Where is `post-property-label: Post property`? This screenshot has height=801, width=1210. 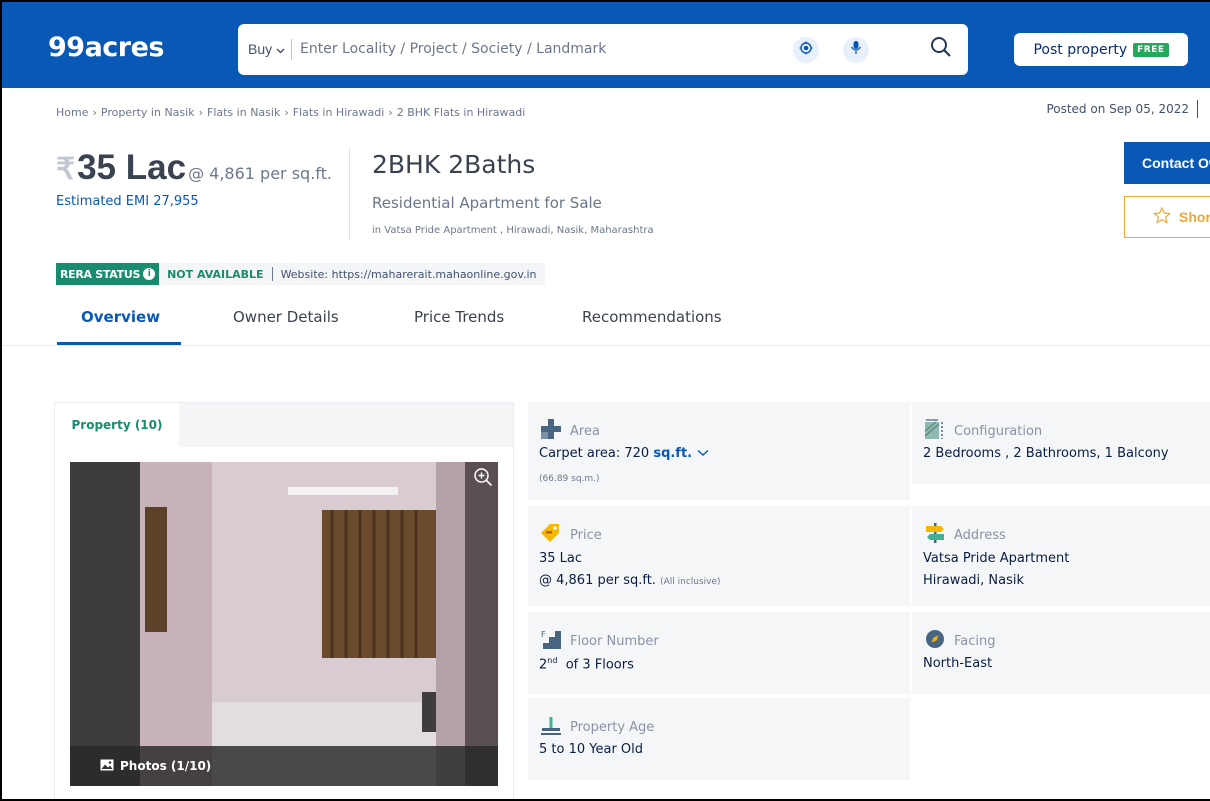
post-property-label: Post property is located at coordinates (1080, 49).